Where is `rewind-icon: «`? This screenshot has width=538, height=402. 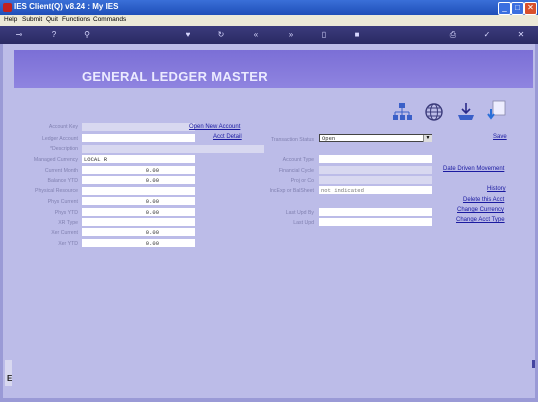 rewind-icon: « is located at coordinates (256, 35).